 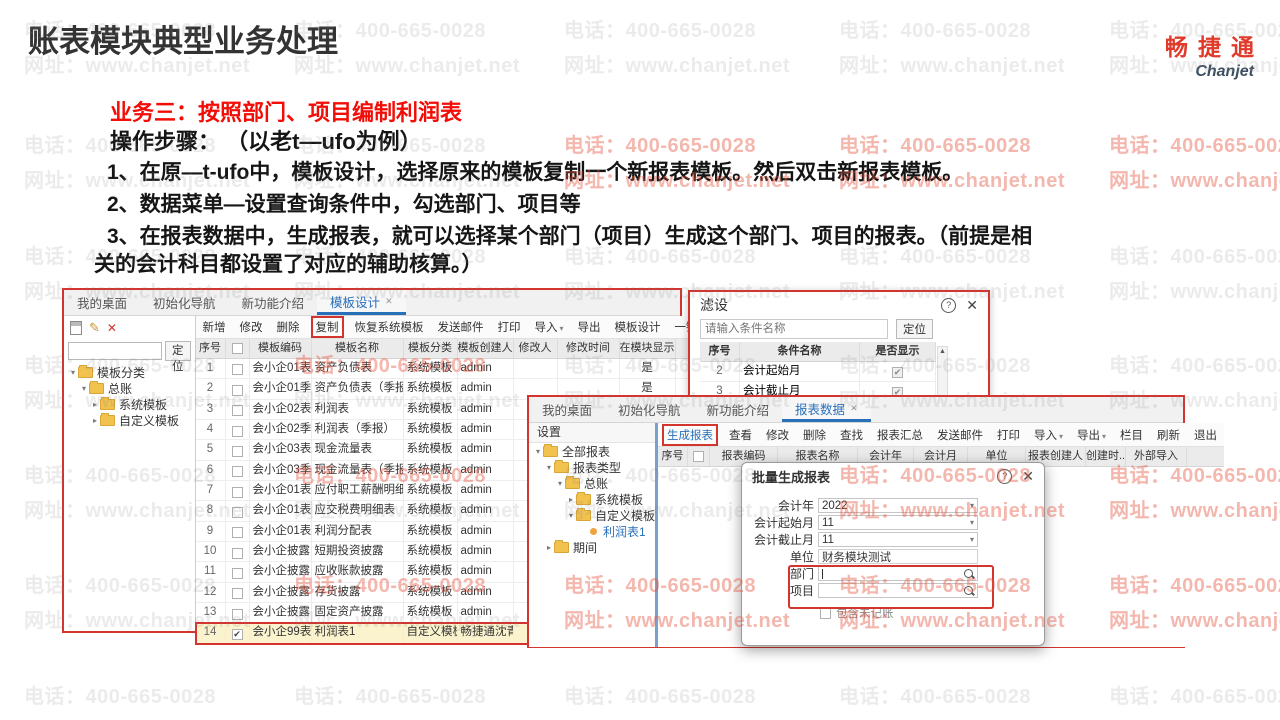 What do you see at coordinates (818, 372) in the screenshot?
I see `filter-row: 2 会计起始月` at bounding box center [818, 372].